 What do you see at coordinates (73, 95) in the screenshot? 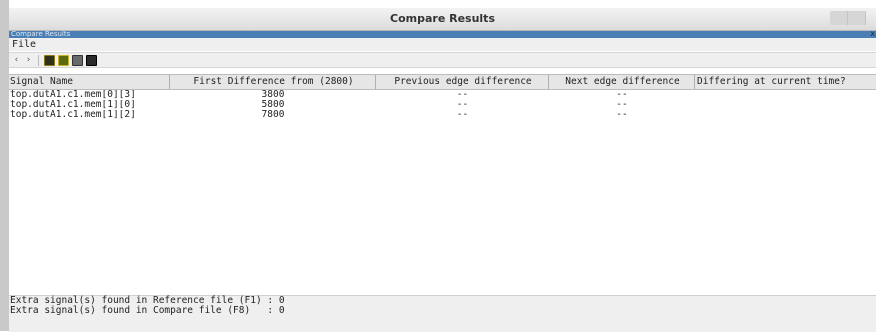
I see `signal-name-cell: top.dutA1.c1.mem[0][3]` at bounding box center [73, 95].